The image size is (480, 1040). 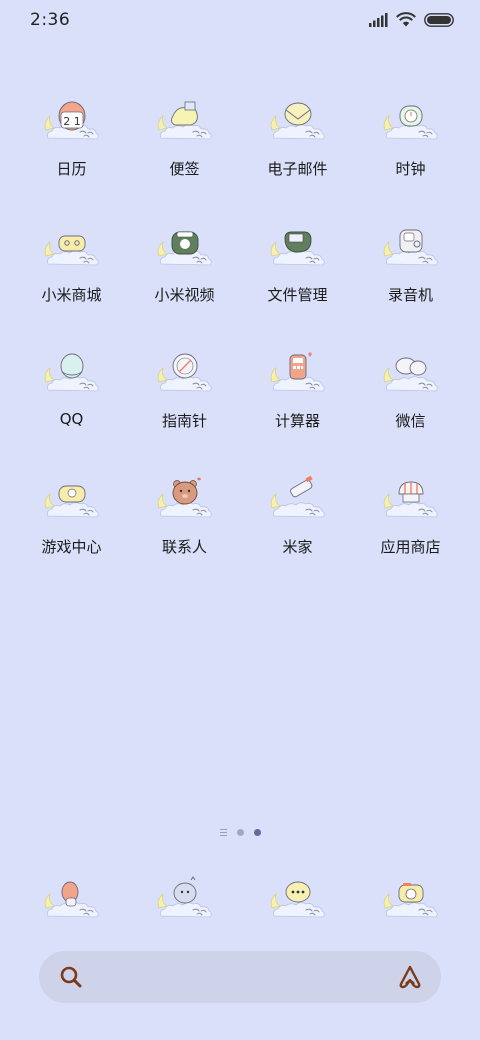 I want to click on page-indicator-menu-icon, so click(x=223, y=832).